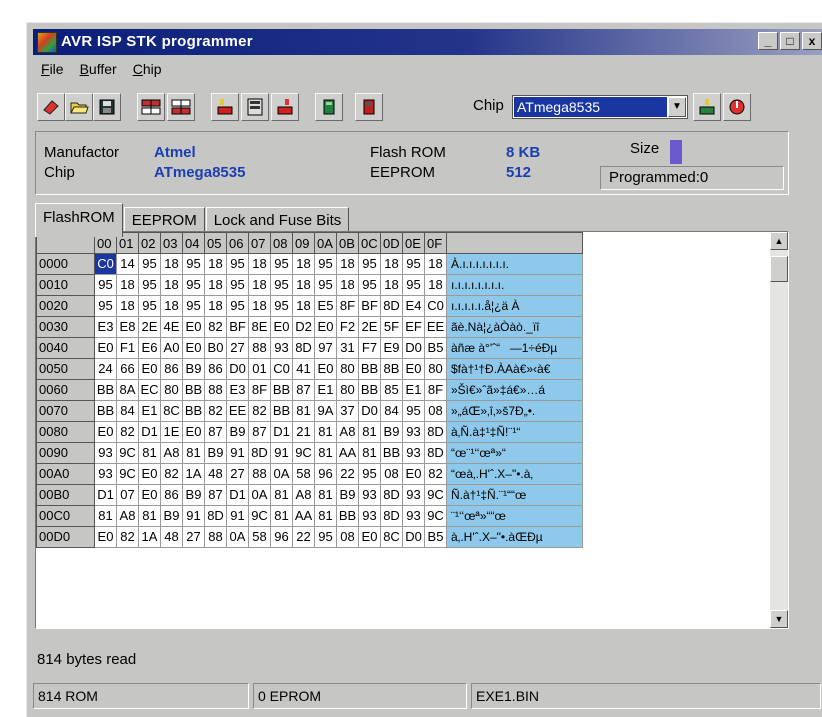 The width and height of the screenshot is (822, 717). Describe the element at coordinates (768, 41) in the screenshot. I see `minimize-button: _` at that location.